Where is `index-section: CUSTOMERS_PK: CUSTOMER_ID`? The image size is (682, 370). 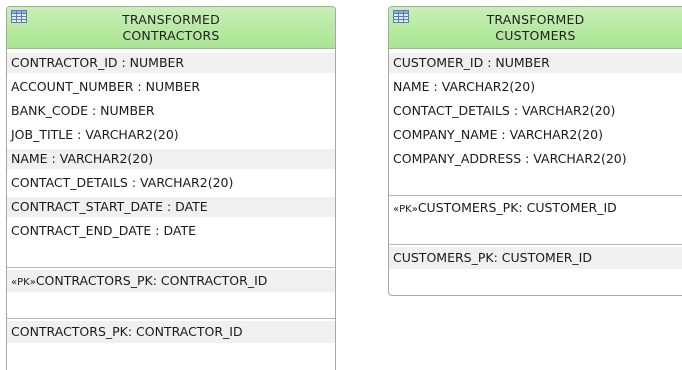 index-section: CUSTOMERS_PK: CUSTOMER_ID is located at coordinates (535, 256).